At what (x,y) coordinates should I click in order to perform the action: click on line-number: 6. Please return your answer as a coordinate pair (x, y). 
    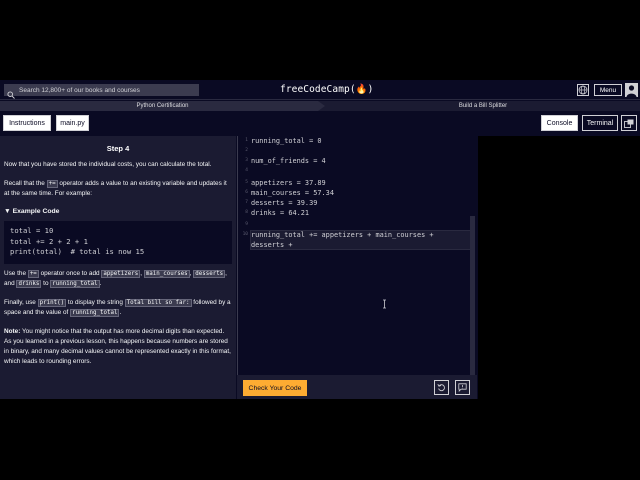
    Looking at the image, I should click on (246, 192).